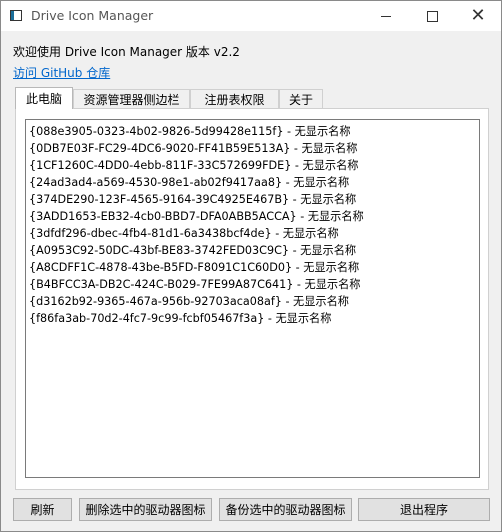 This screenshot has height=532, width=502. I want to click on refresh-button: 刷新, so click(42, 509).